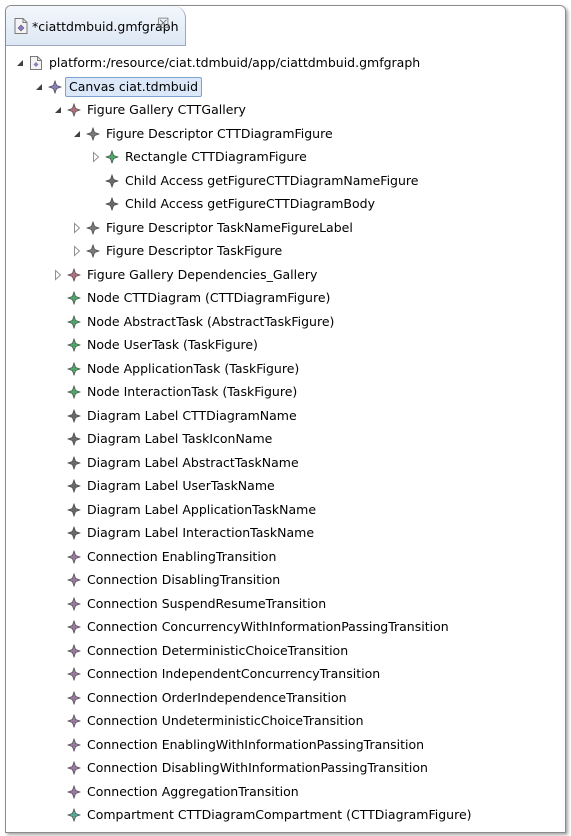 This screenshot has height=836, width=571. Describe the element at coordinates (250, 203) in the screenshot. I see `tree-row-label: Child Access getFigureCTTDiagramBody` at that location.